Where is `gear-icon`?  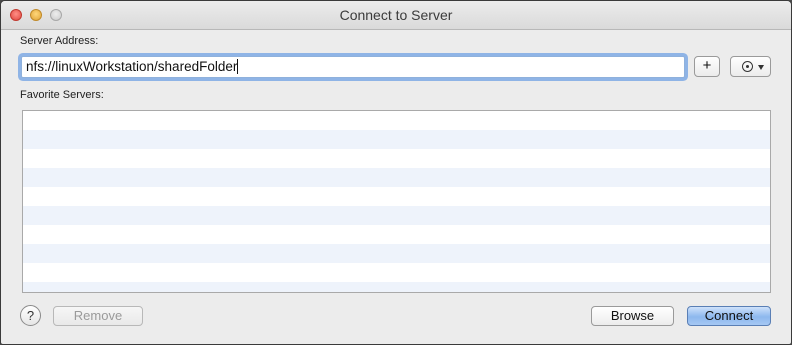 gear-icon is located at coordinates (747, 66).